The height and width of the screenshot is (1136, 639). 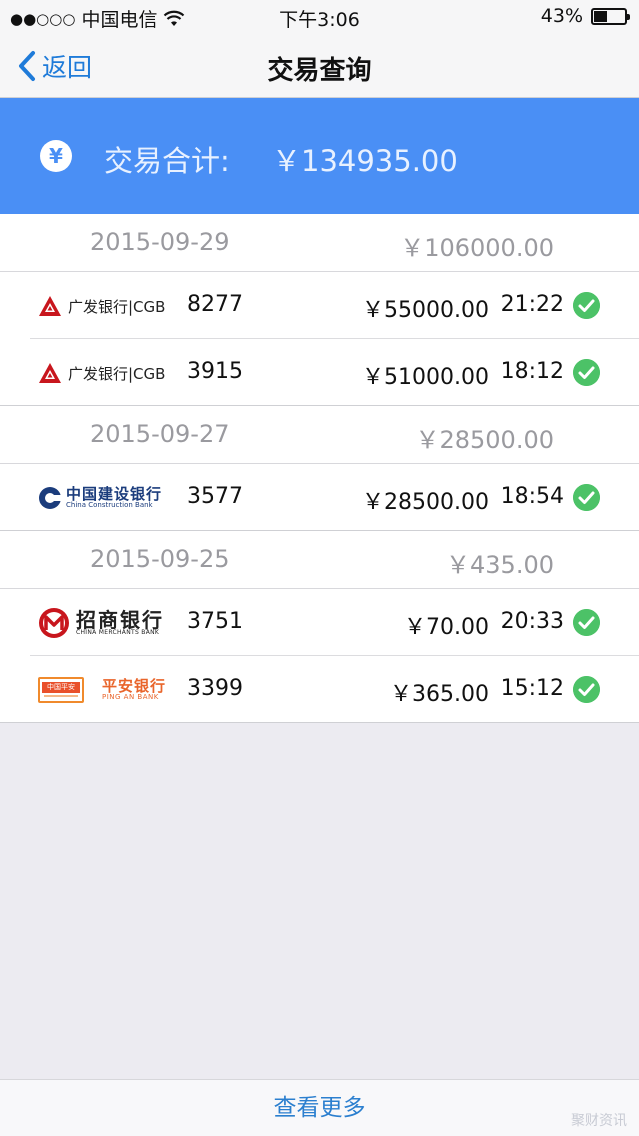 I want to click on transaction-row: 广发银行|CGB 3915 ￥51000.00 18:12, so click(x=319, y=372).